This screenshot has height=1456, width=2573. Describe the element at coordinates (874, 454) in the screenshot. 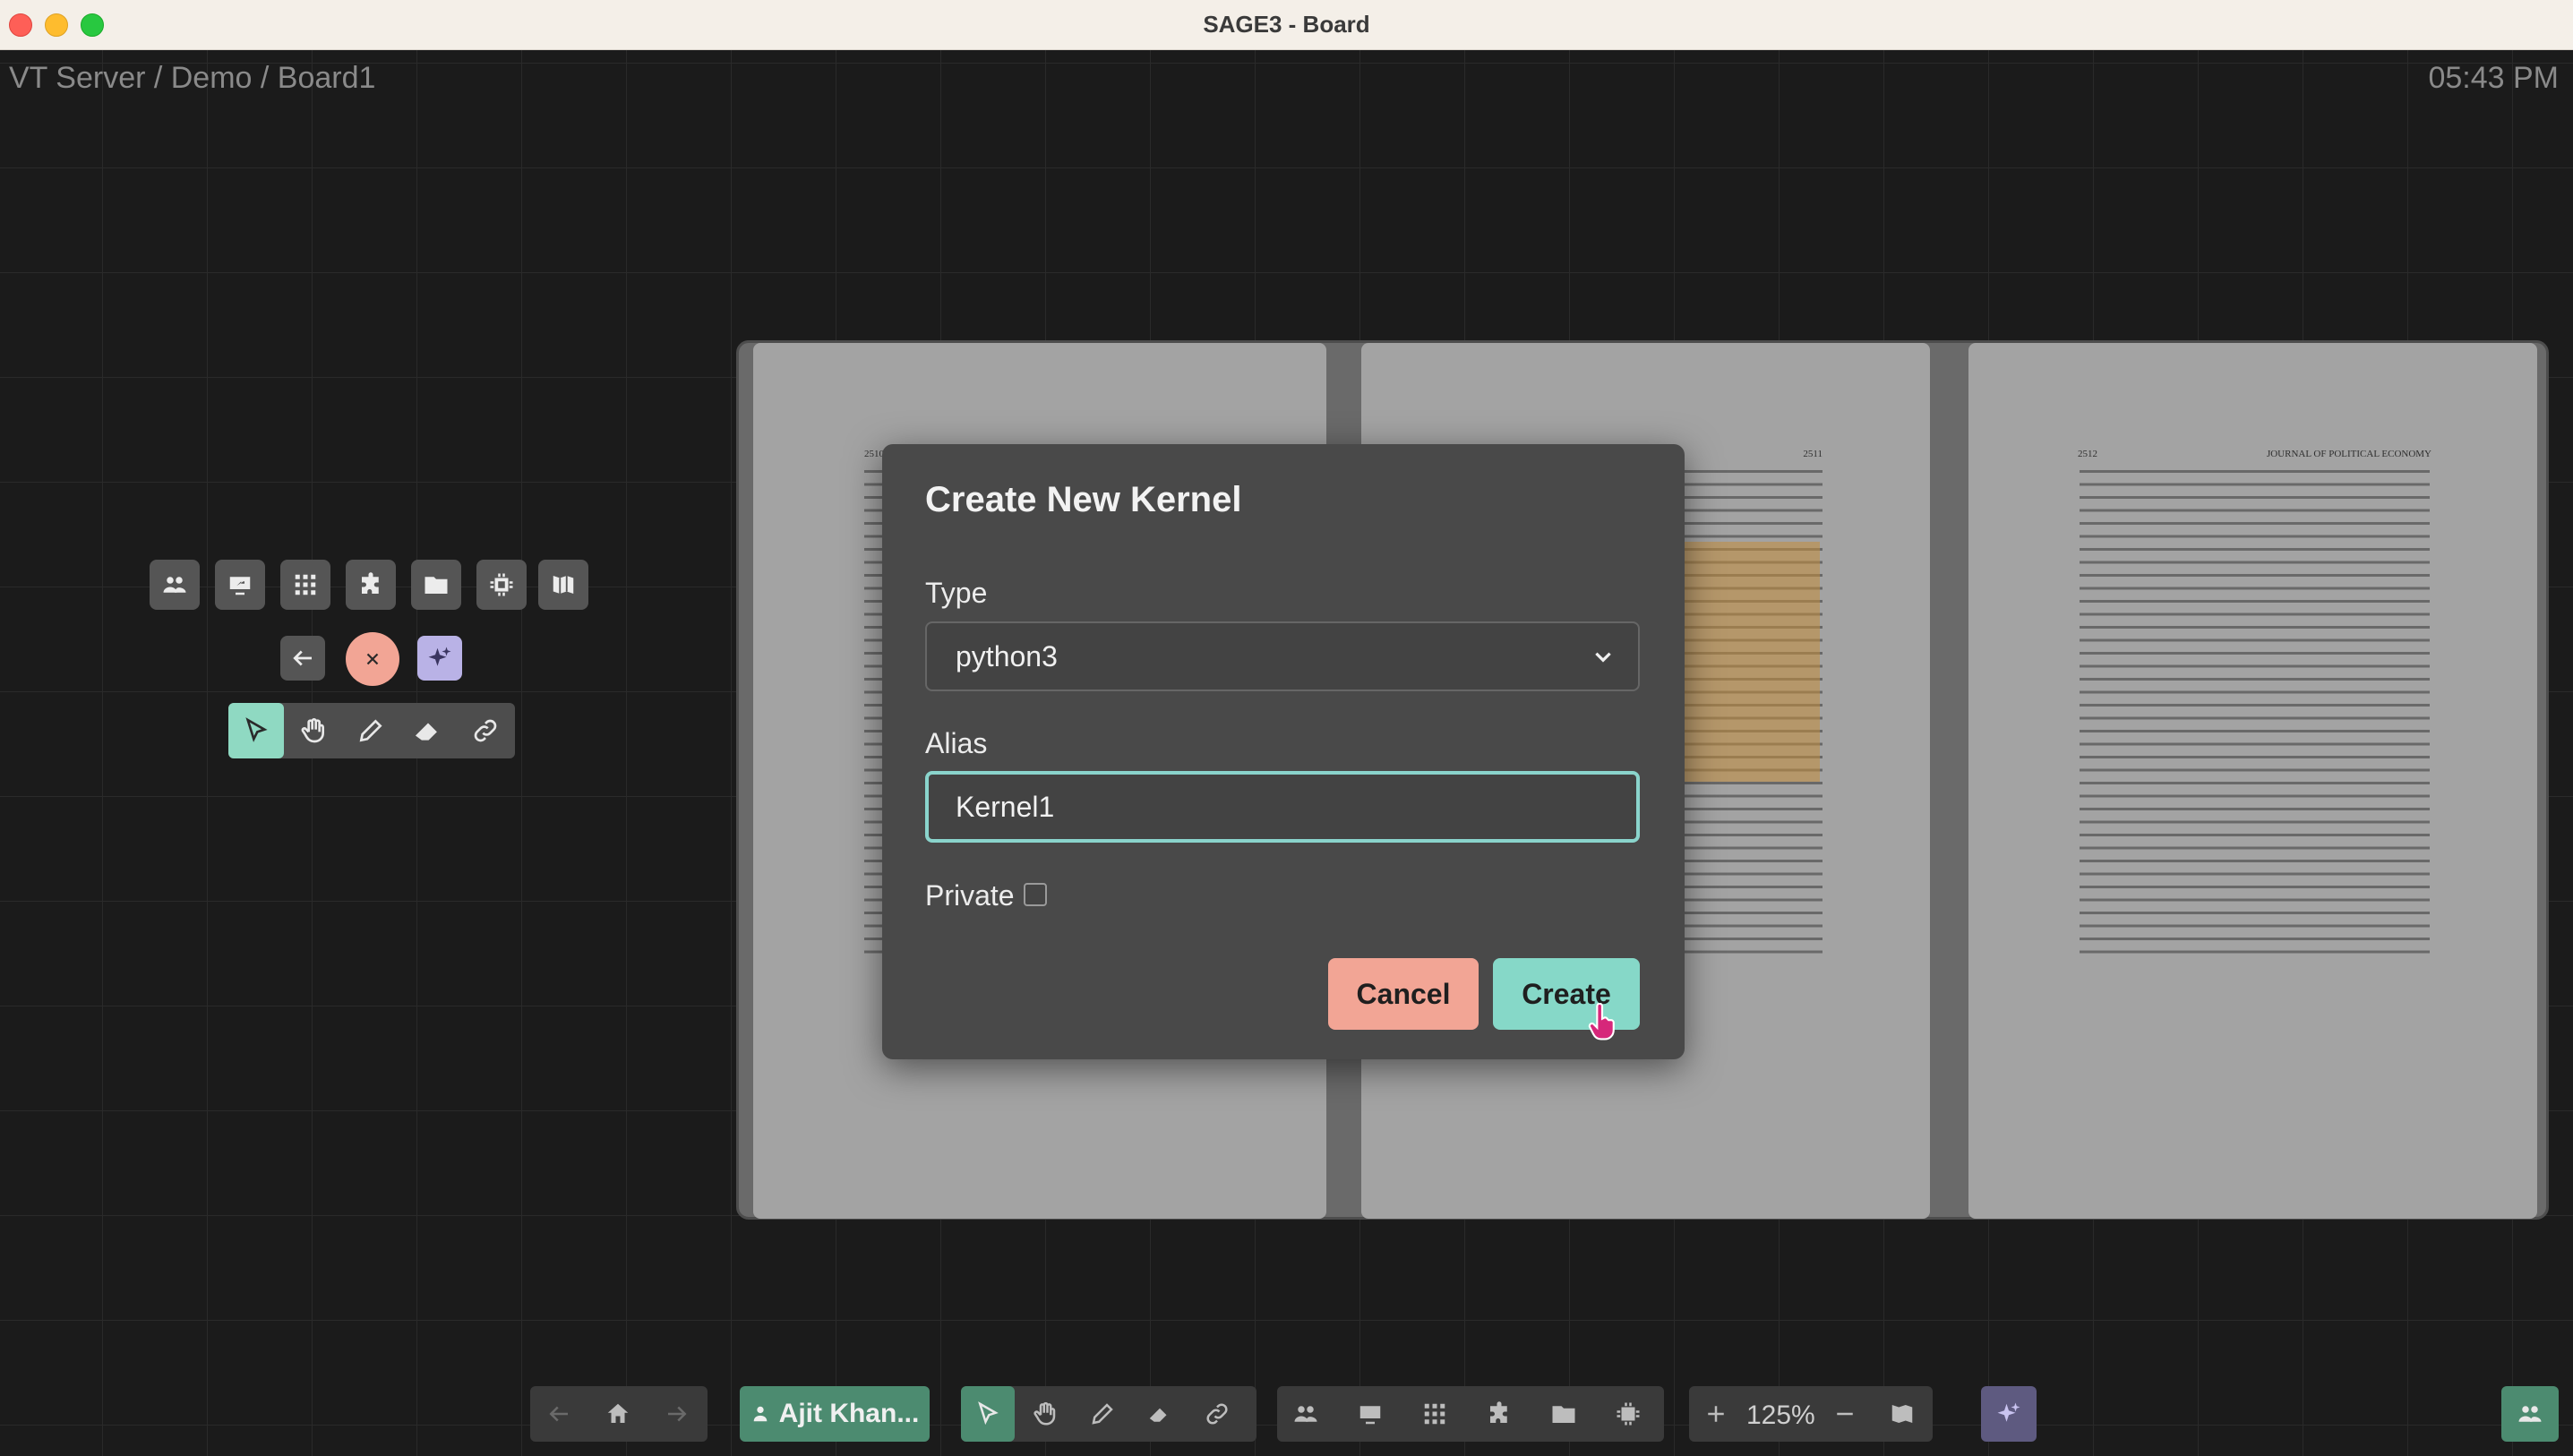

I see `page-number: 2510` at that location.